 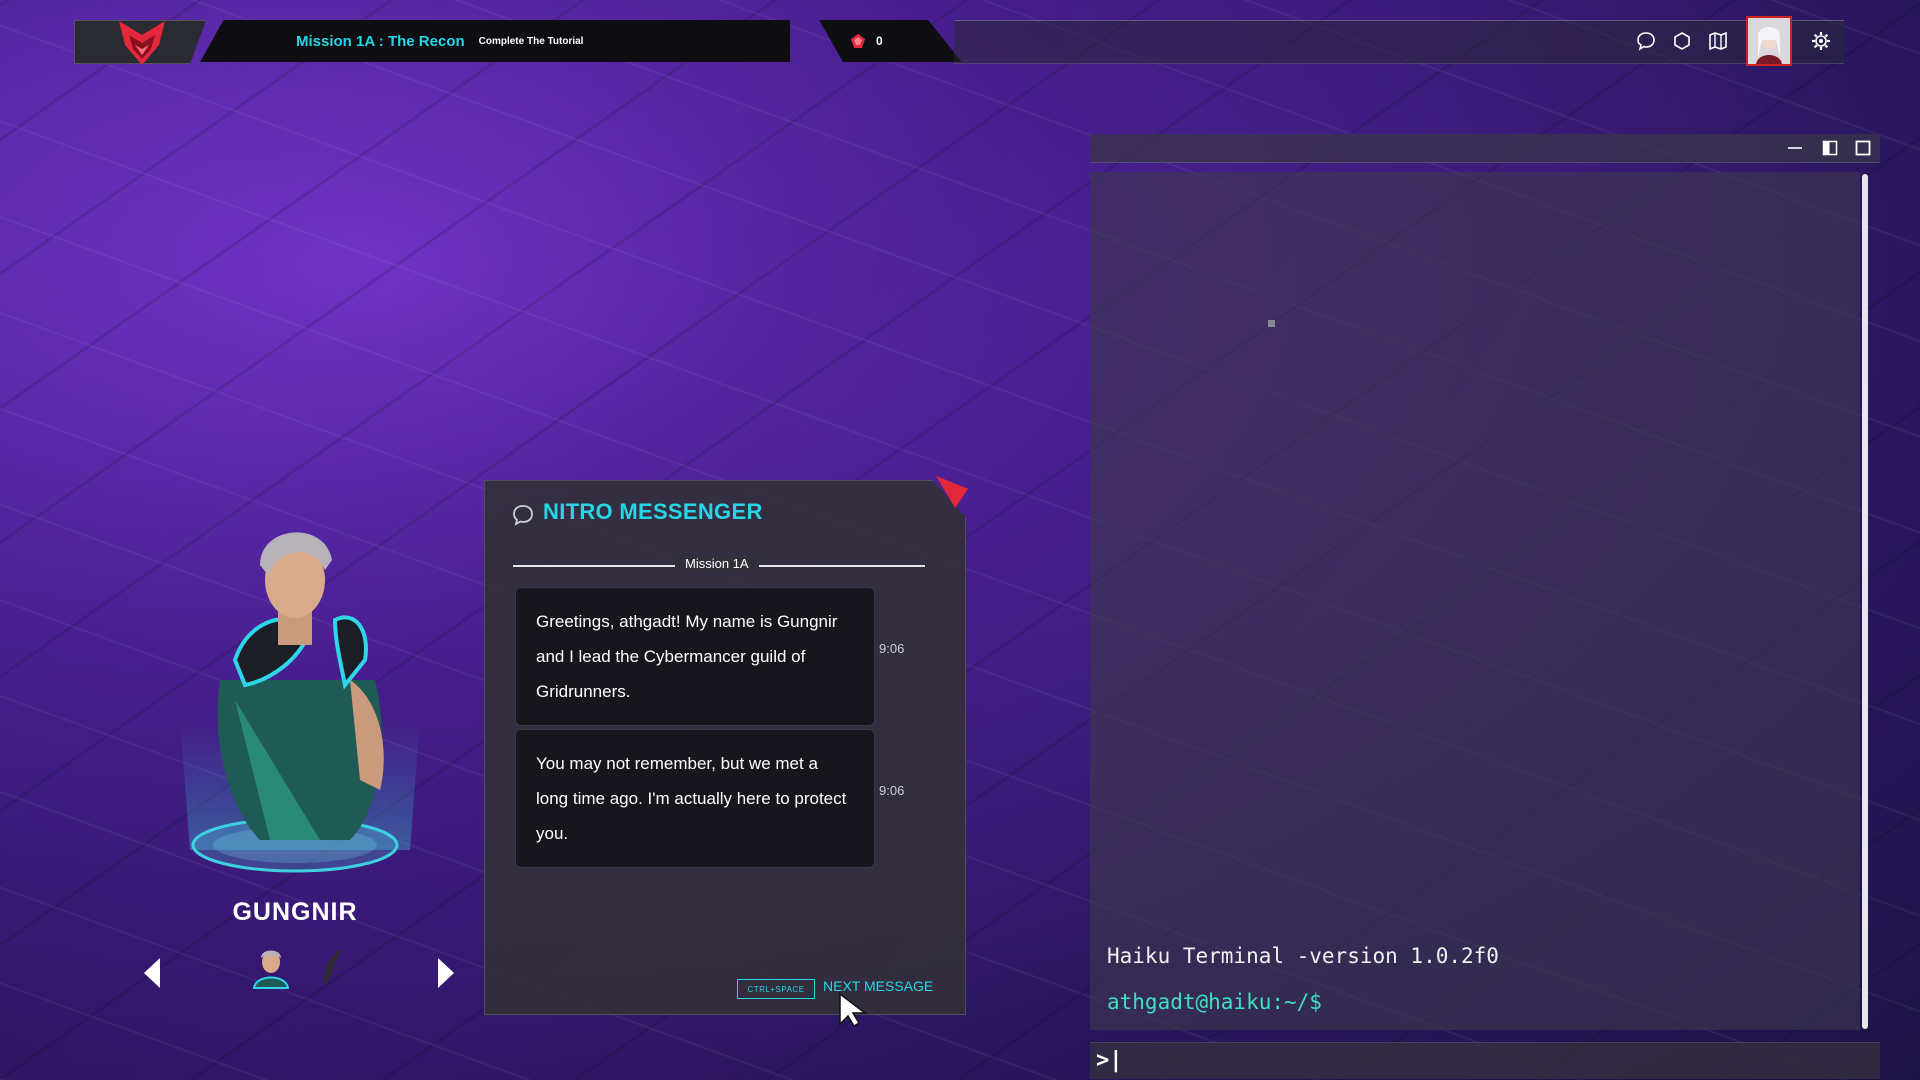 I want to click on terminal-titlebar, so click(x=1485, y=148).